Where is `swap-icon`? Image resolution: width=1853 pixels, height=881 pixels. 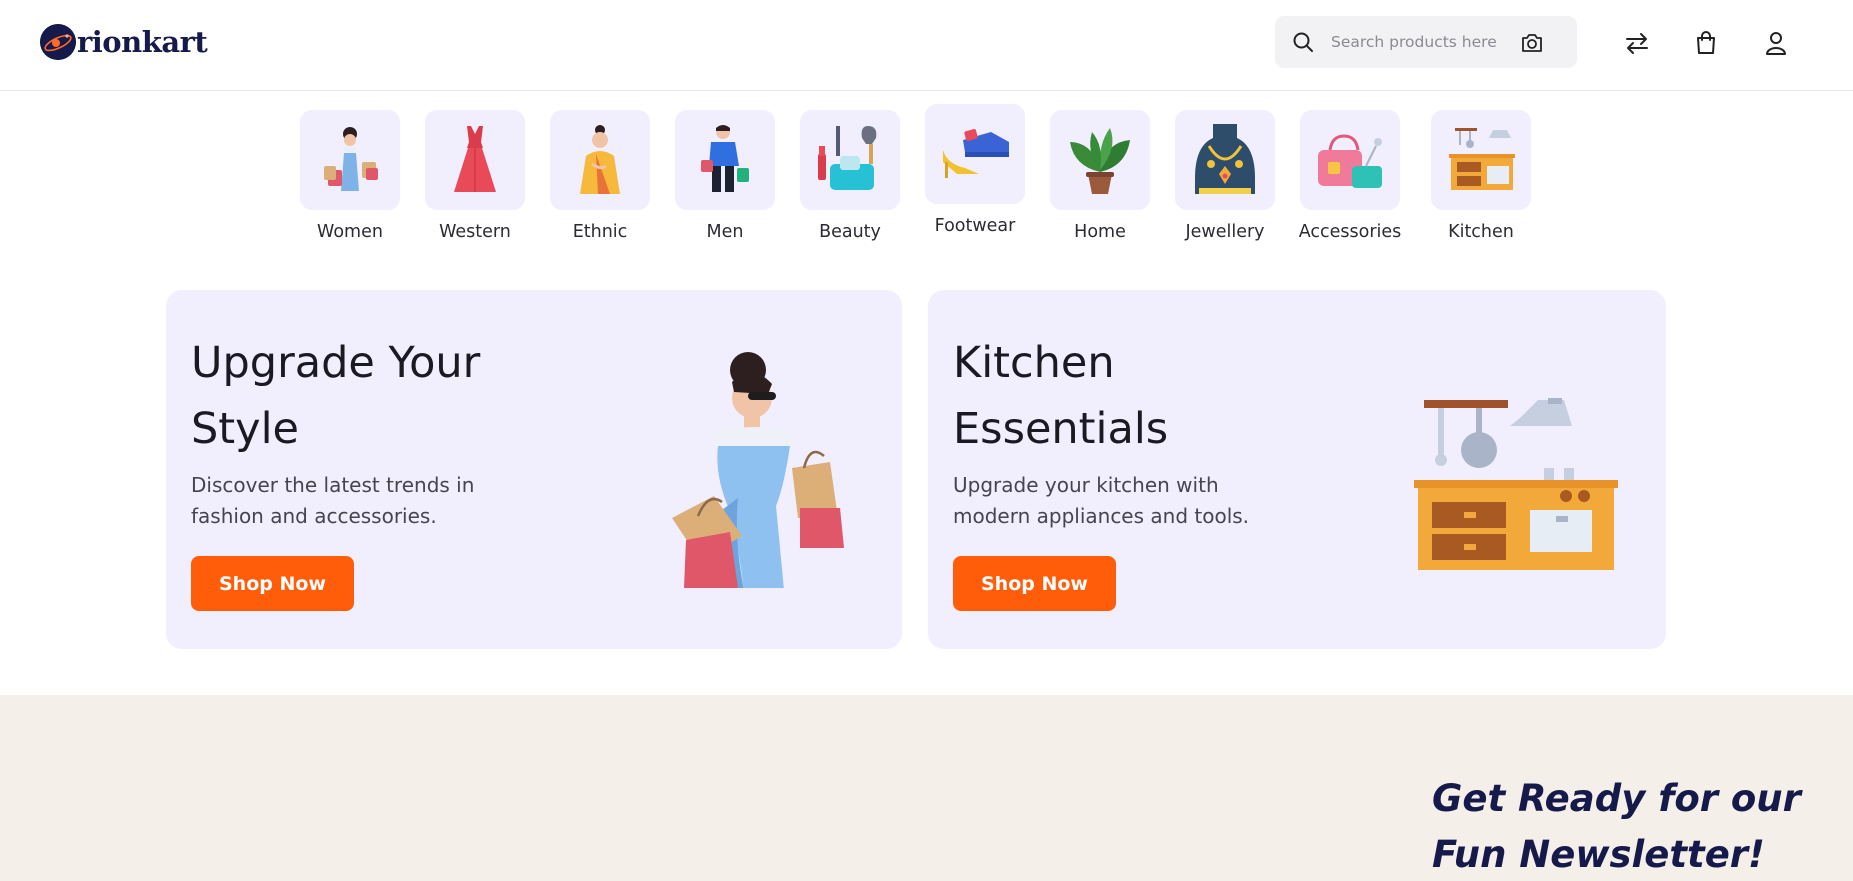
swap-icon is located at coordinates (1637, 43).